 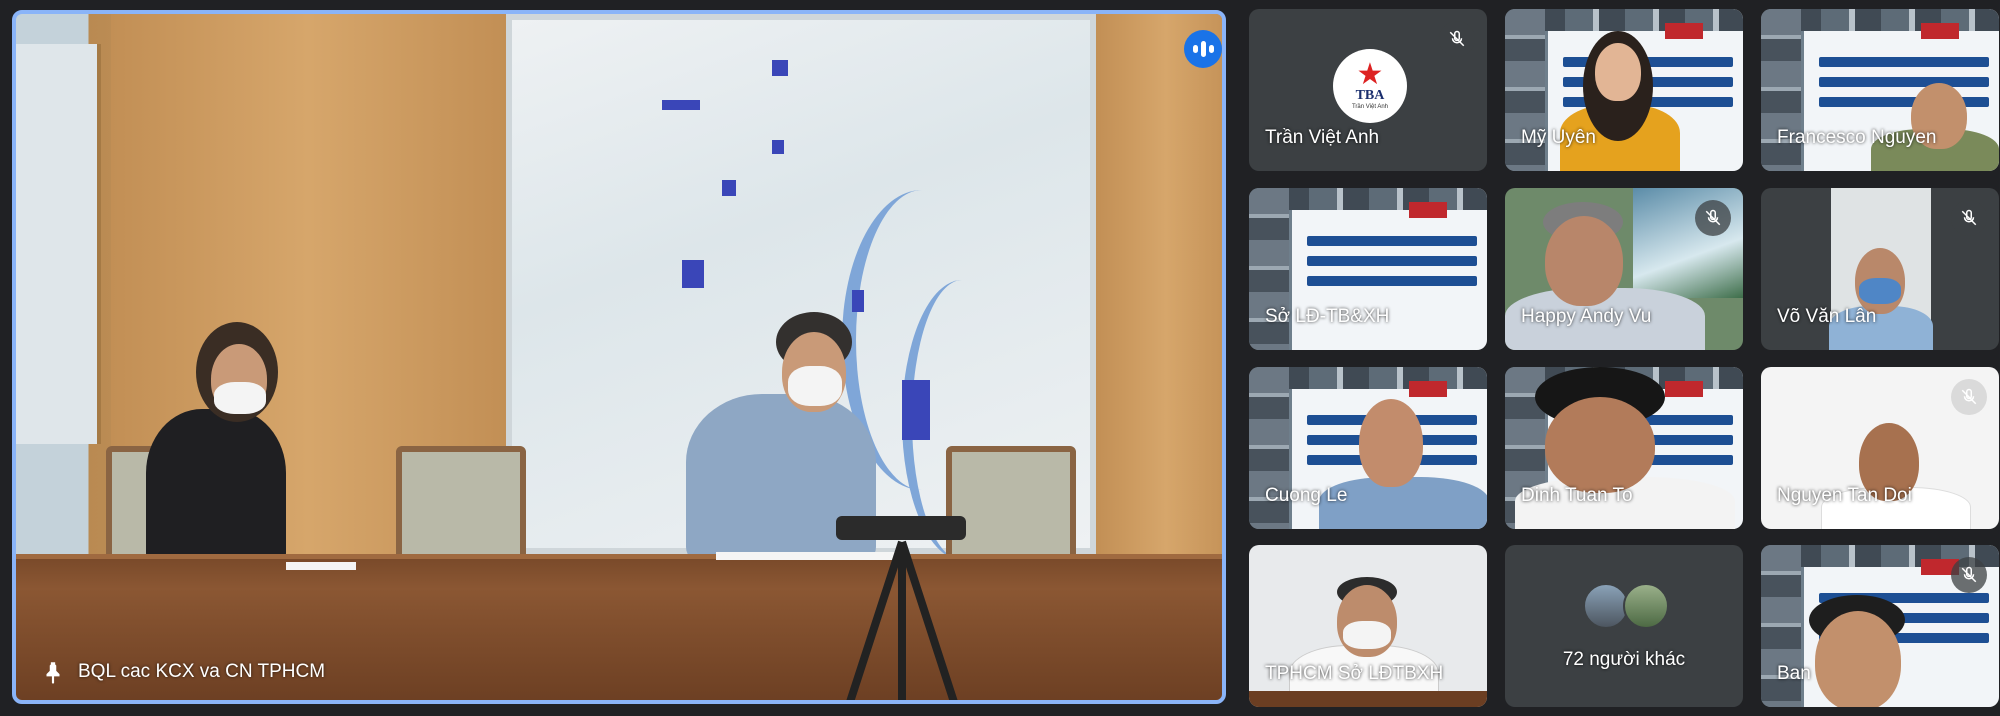 What do you see at coordinates (1880, 269) in the screenshot?
I see `participant-tile: Võ Văn Lân` at bounding box center [1880, 269].